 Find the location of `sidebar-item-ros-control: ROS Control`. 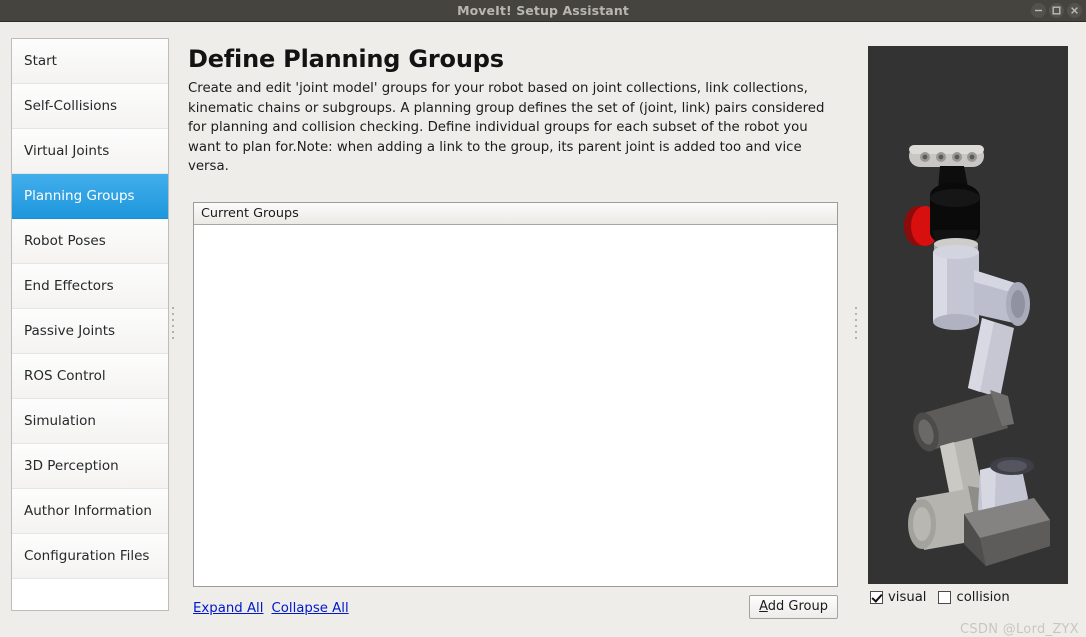

sidebar-item-ros-control: ROS Control is located at coordinates (90, 376).